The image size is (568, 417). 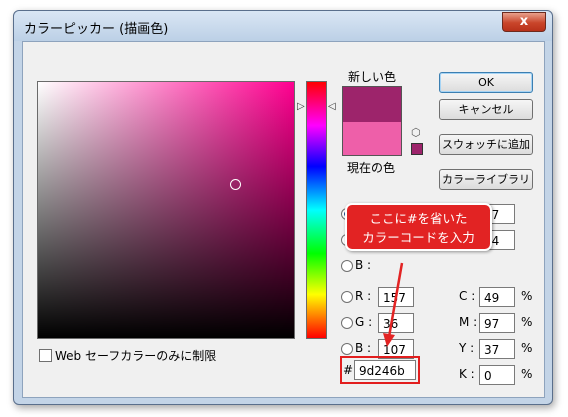 What do you see at coordinates (418, 237) in the screenshot?
I see `callout-line-2: カラーコードを入力` at bounding box center [418, 237].